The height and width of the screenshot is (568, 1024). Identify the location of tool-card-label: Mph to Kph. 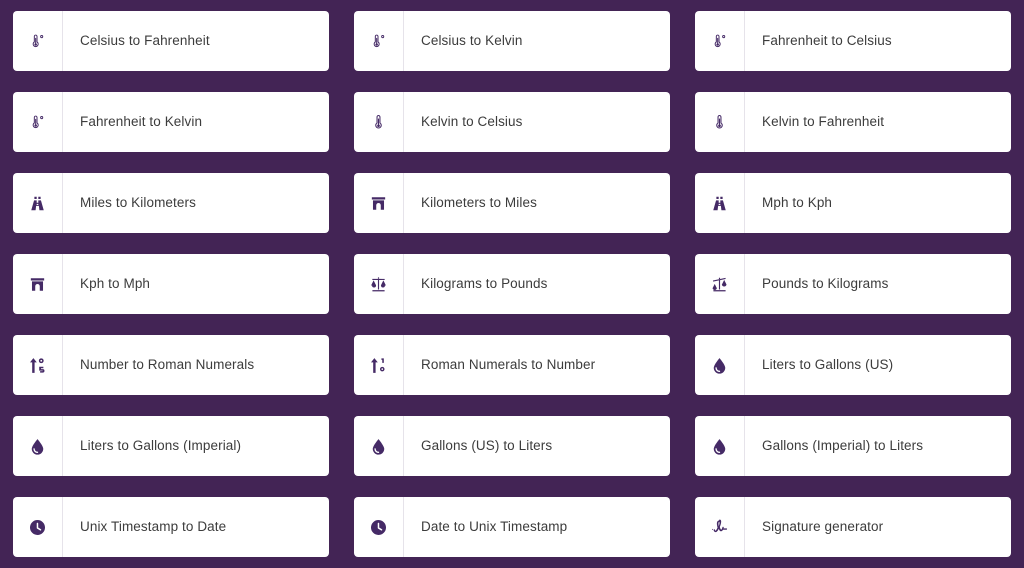
(797, 202).